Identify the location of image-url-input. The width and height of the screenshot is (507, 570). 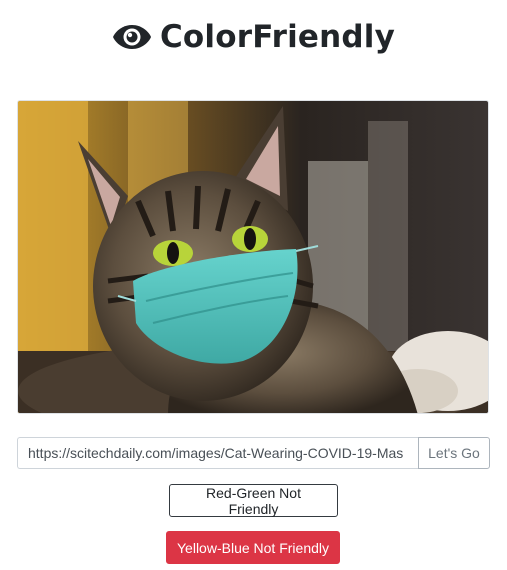
(217, 453).